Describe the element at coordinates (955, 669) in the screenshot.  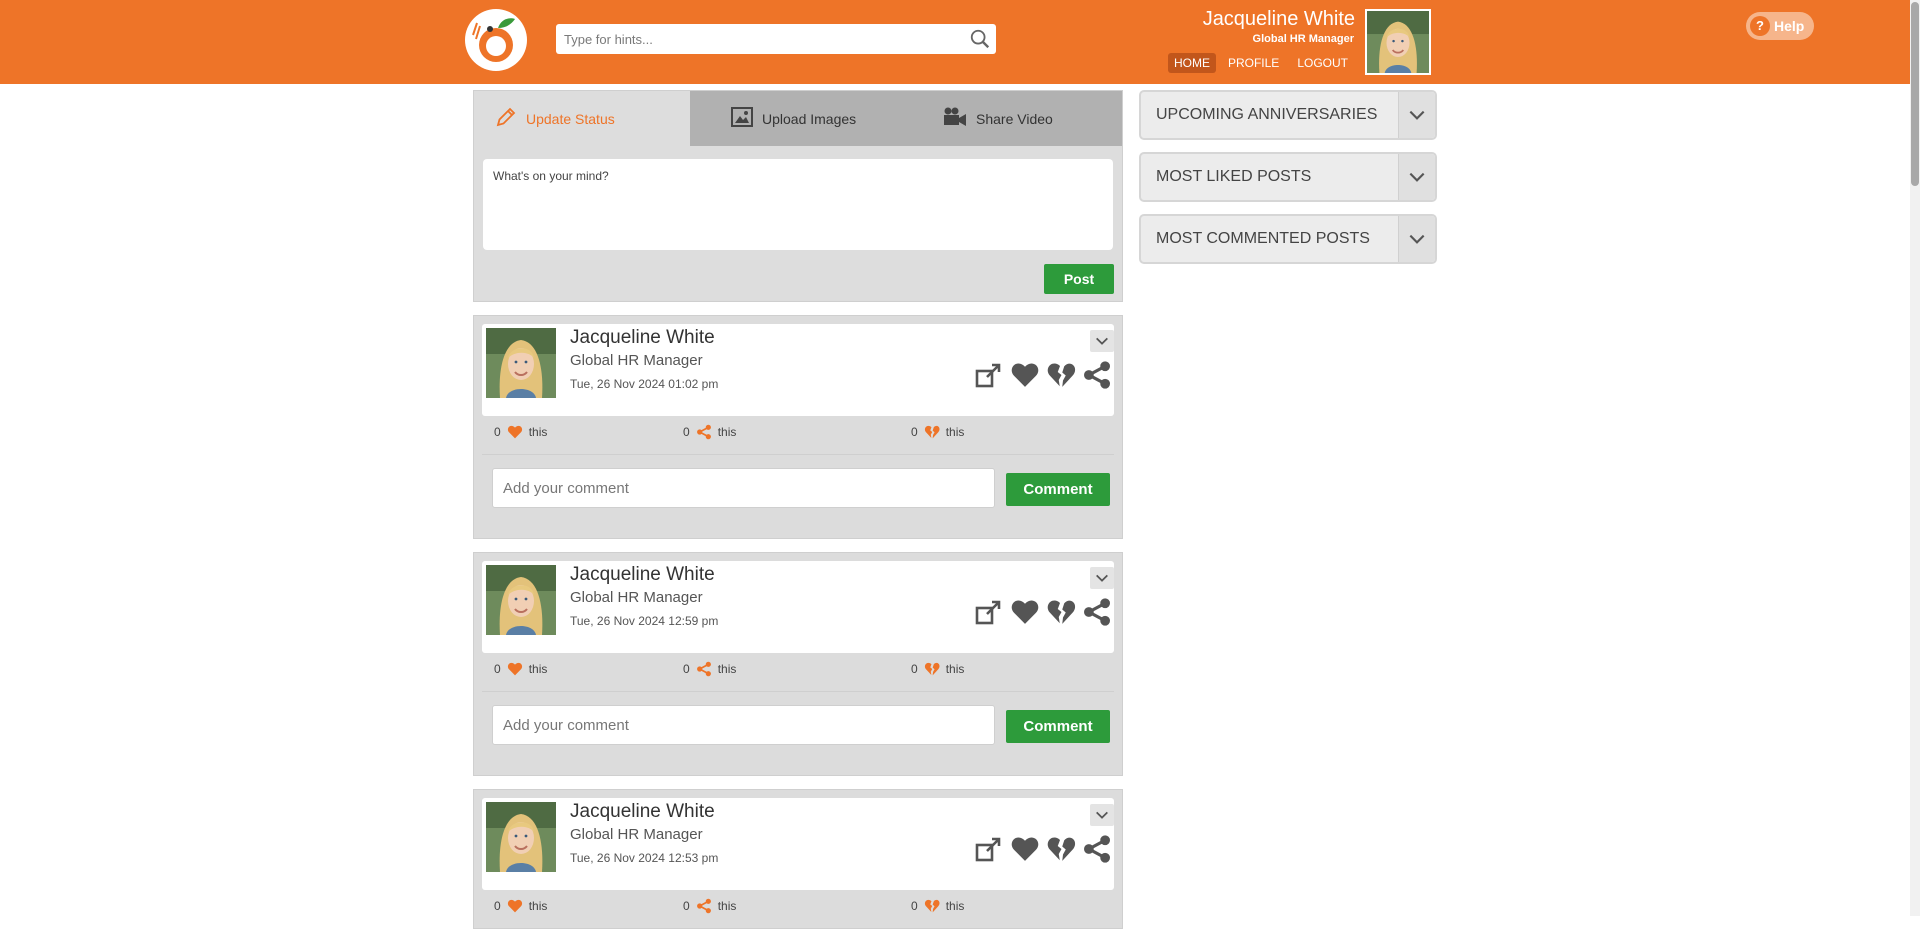
I see `dislikes-label: this` at that location.